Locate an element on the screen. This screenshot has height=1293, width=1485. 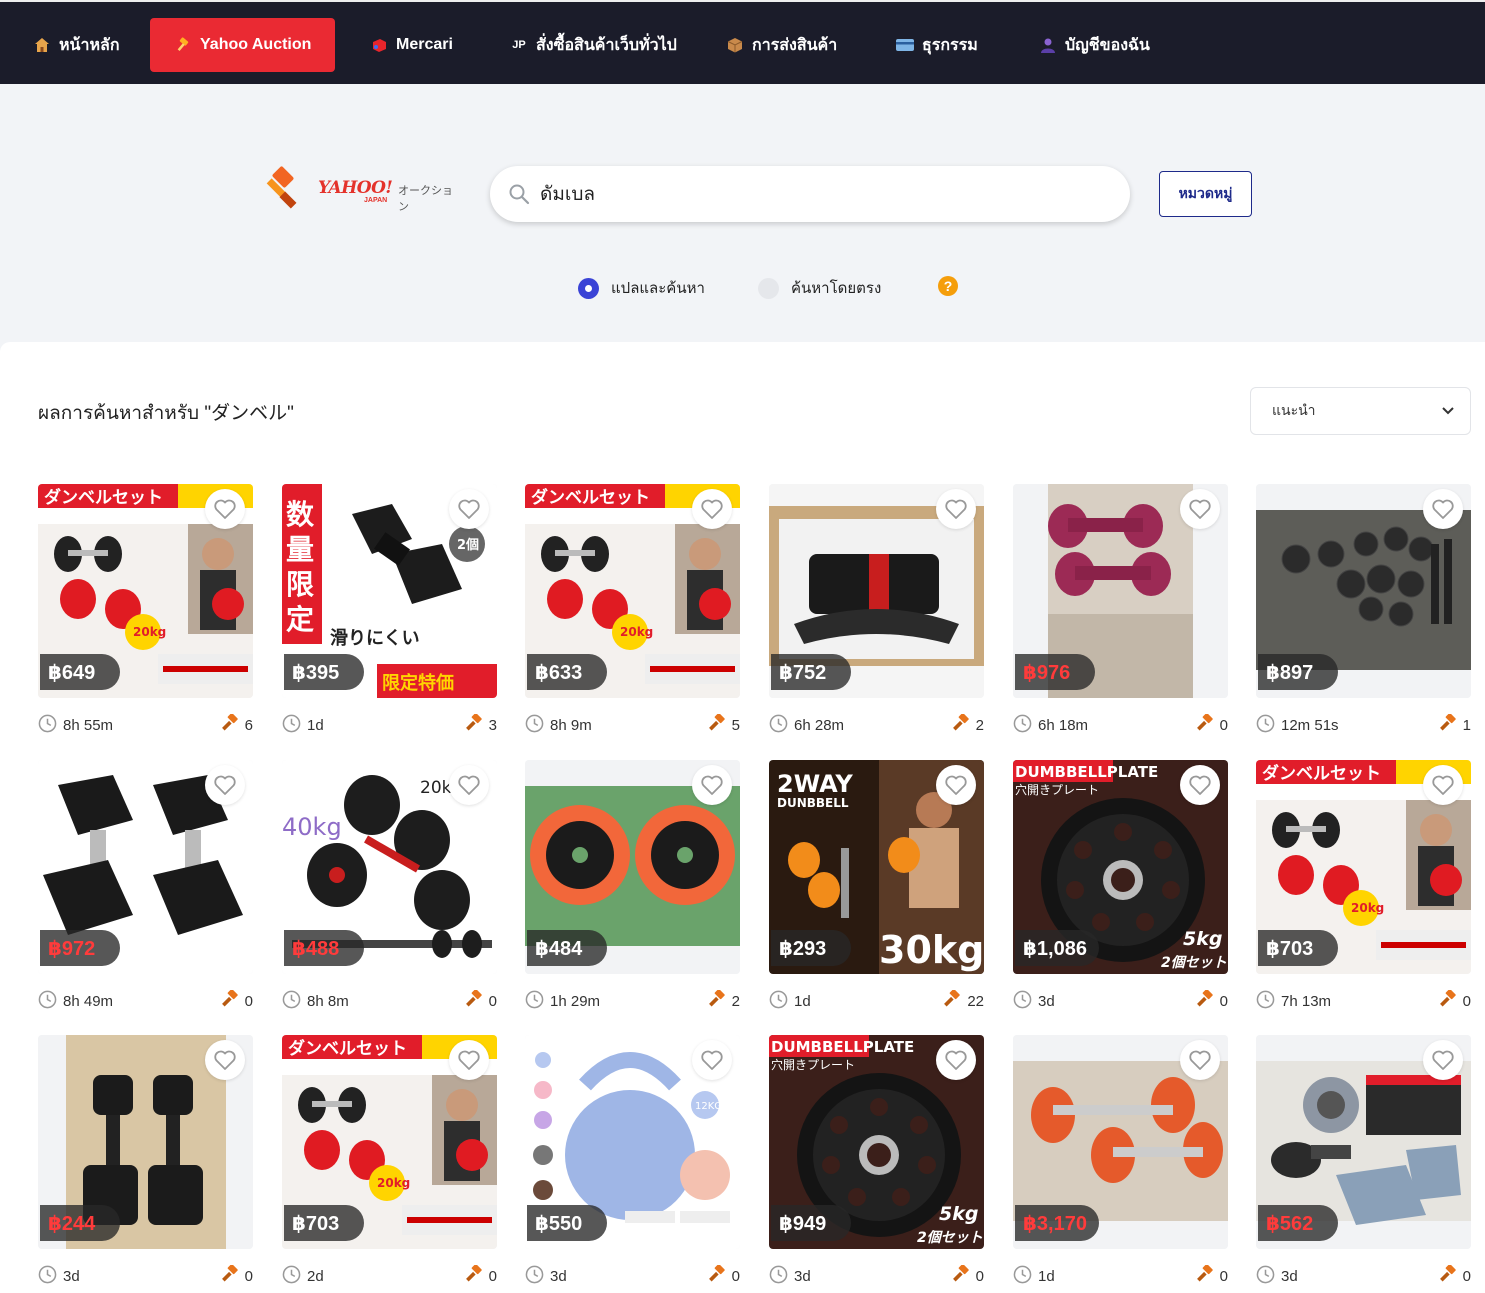
product-card: ダンベルセット 20kg ฿703 7h 13m 0 is located at coordinates (1363, 890).